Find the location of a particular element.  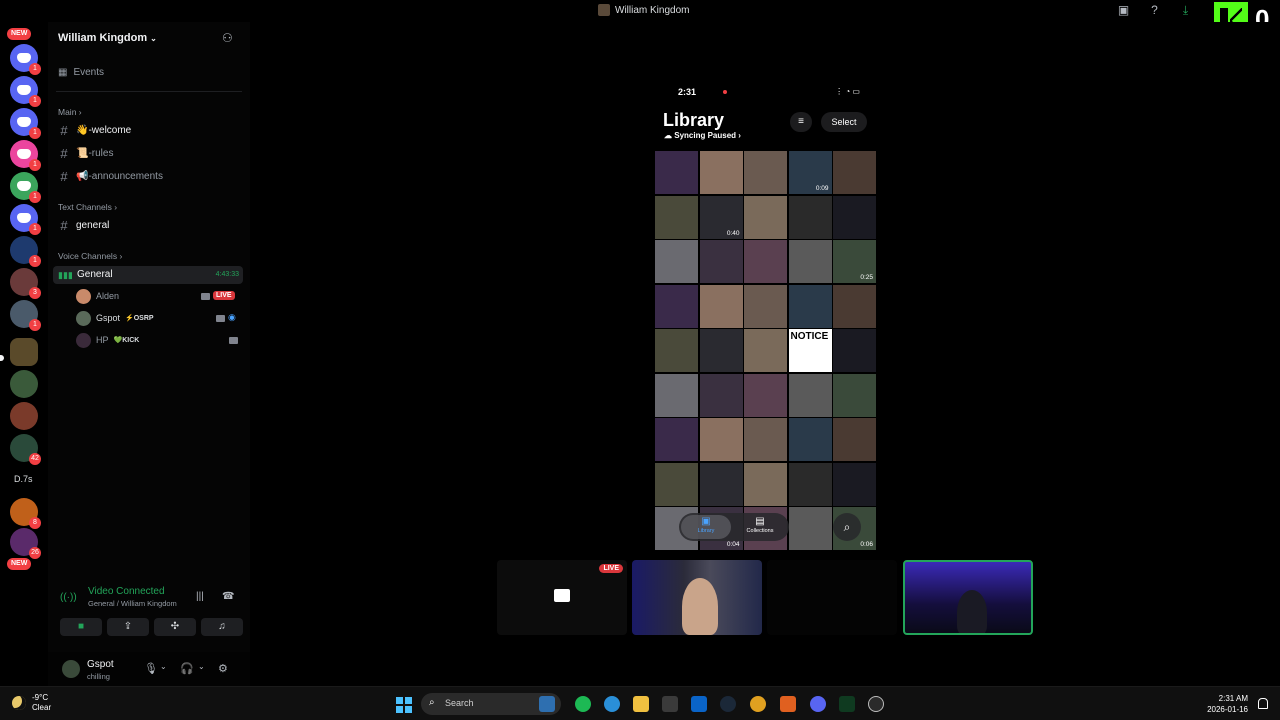

edge-icon is located at coordinates (612, 704).